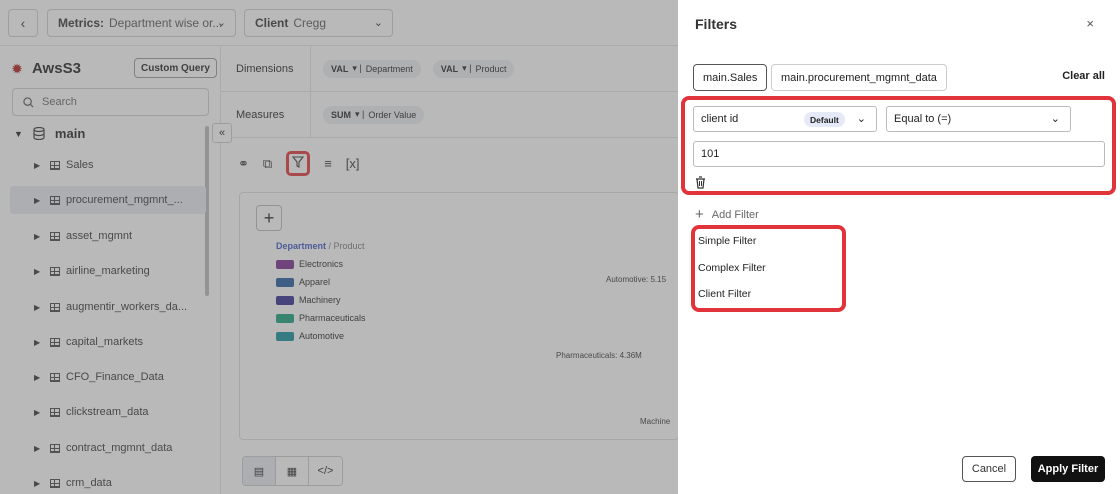  What do you see at coordinates (724, 294) in the screenshot?
I see `menu-client-filter: Client Filter` at bounding box center [724, 294].